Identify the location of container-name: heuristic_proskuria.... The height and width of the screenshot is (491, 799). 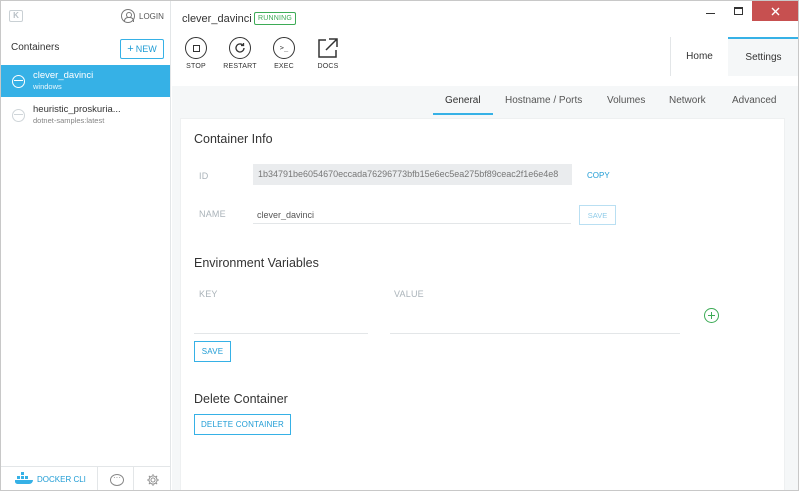
(77, 109).